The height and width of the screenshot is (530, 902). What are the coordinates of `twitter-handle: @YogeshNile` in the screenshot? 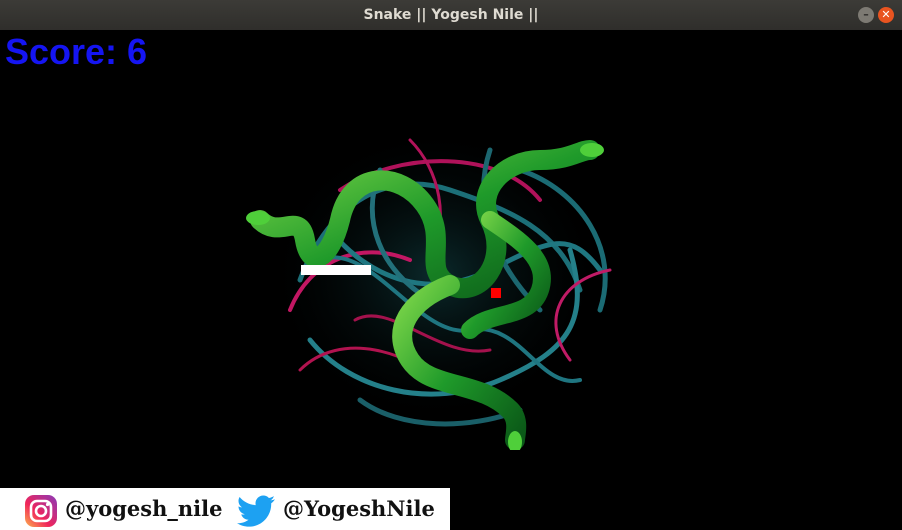 It's located at (359, 508).